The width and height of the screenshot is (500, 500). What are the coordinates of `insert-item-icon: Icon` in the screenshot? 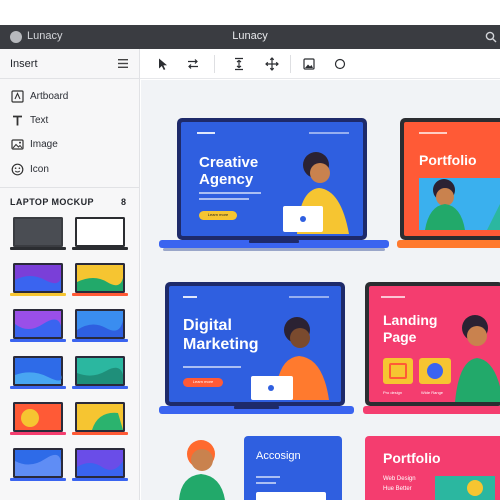 It's located at (70, 170).